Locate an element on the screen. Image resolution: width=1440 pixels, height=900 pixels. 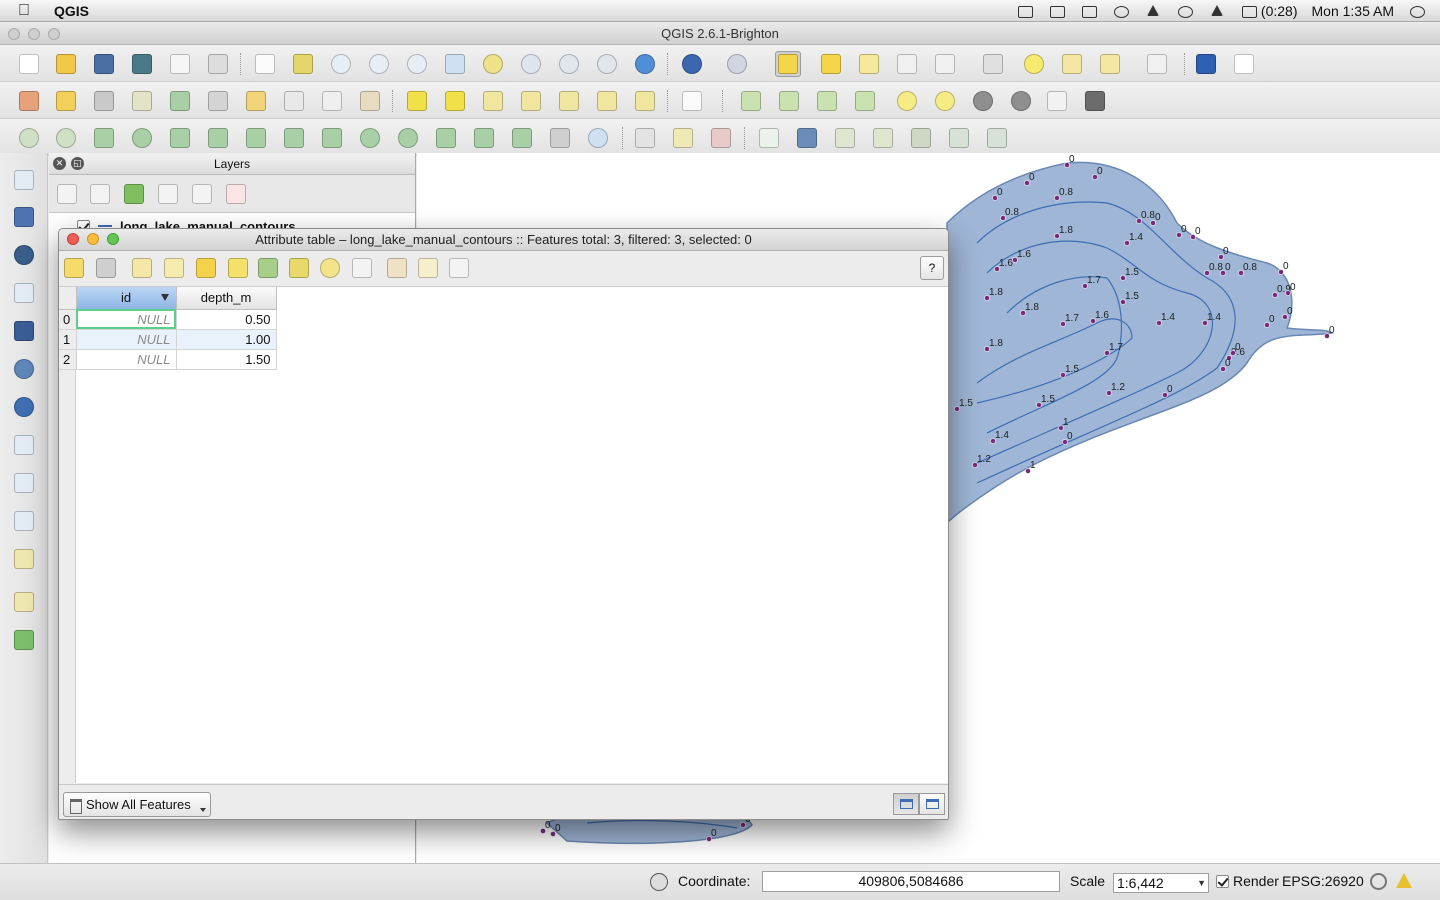
wifi-icon is located at coordinates (1185, 11).